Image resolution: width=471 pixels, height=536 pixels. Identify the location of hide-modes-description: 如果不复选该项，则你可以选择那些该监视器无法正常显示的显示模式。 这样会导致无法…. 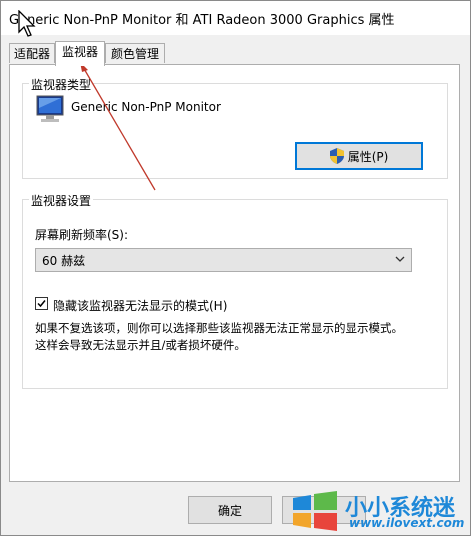
(237, 337).